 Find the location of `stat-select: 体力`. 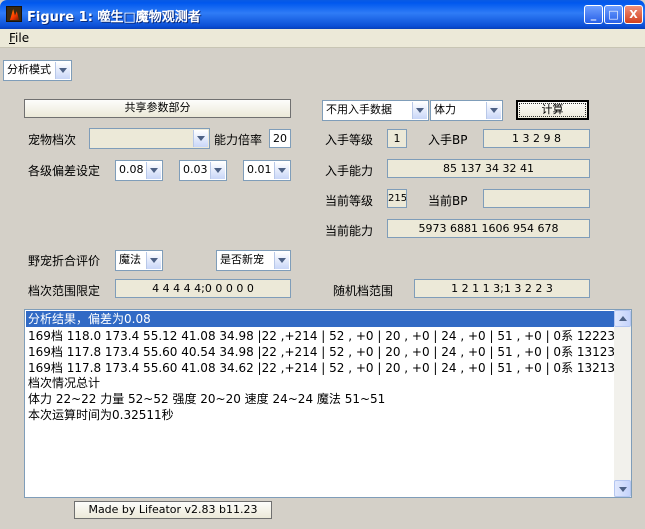

stat-select: 体力 is located at coordinates (466, 110).